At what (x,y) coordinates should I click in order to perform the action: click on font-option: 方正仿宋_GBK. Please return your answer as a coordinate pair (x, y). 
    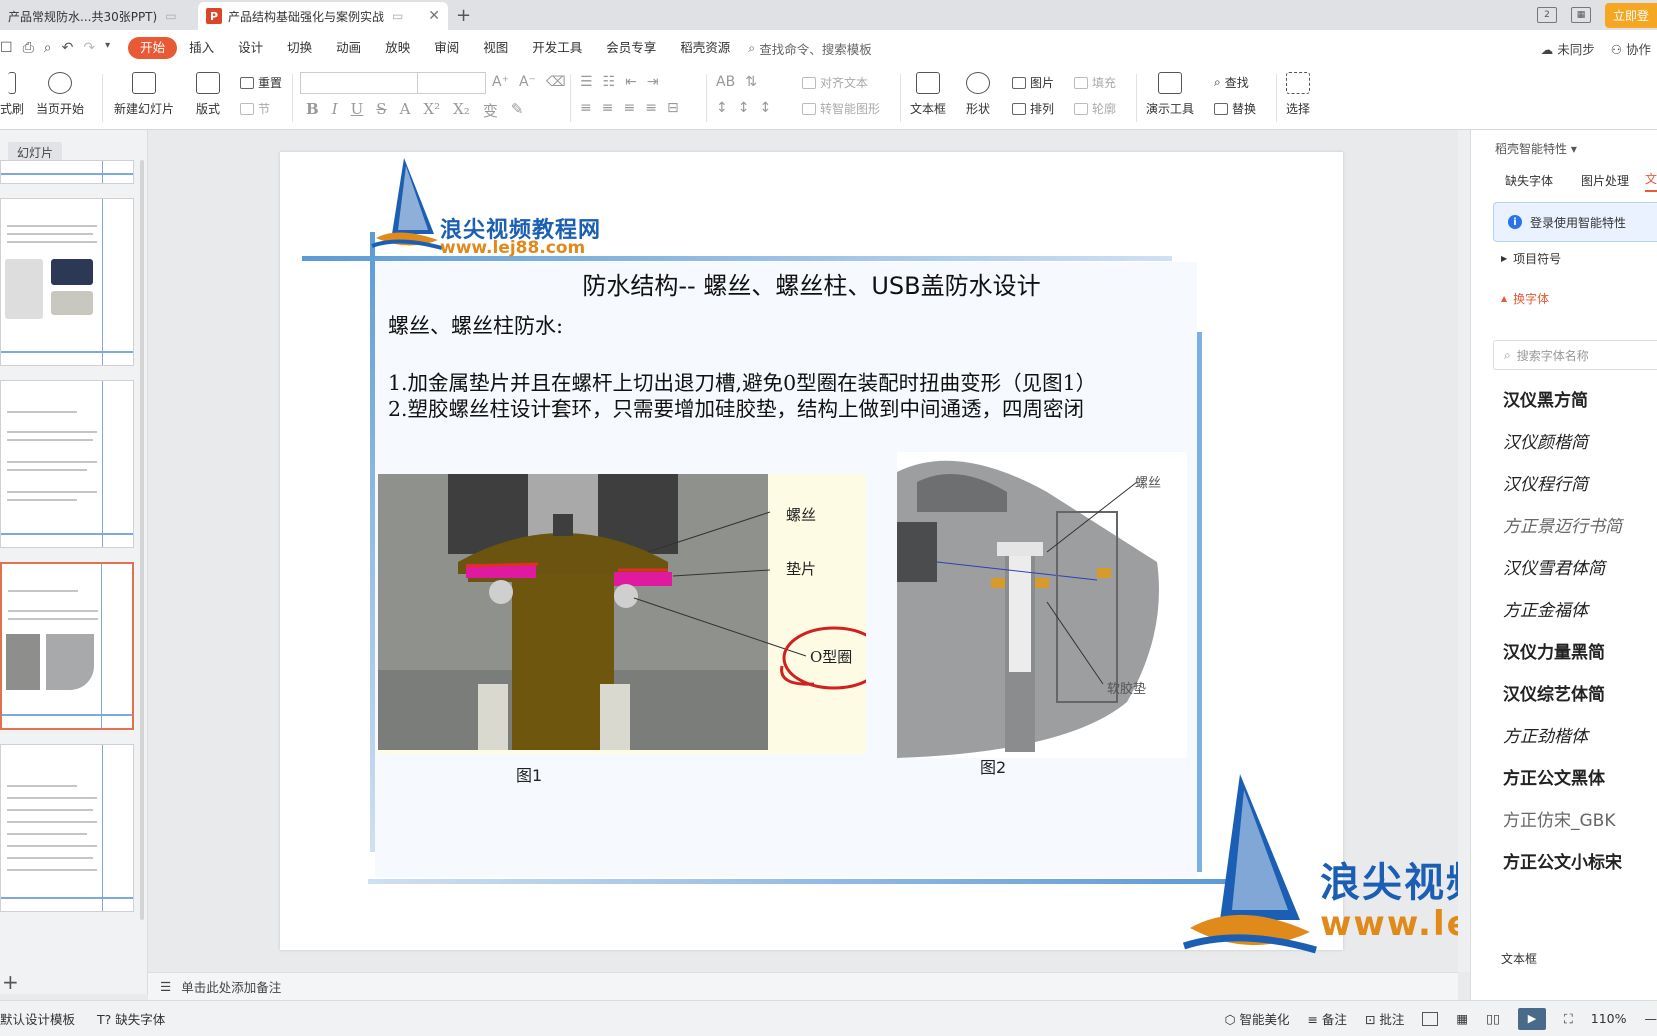
    Looking at the image, I should click on (1559, 818).